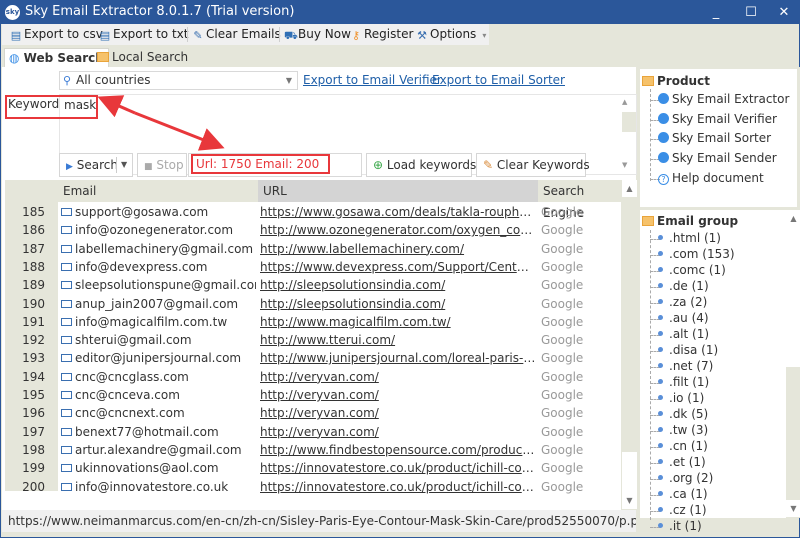 This screenshot has width=800, height=538. I want to click on product-item: ? Help document, so click(711, 178).